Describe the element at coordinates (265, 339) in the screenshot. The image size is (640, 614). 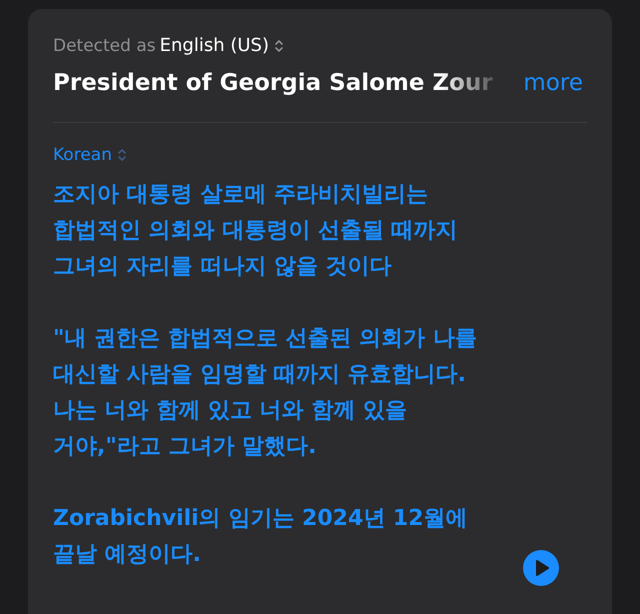
I see `translated-text-line: "내 권한은 합법적으로 선출된 의회가 나를` at that location.